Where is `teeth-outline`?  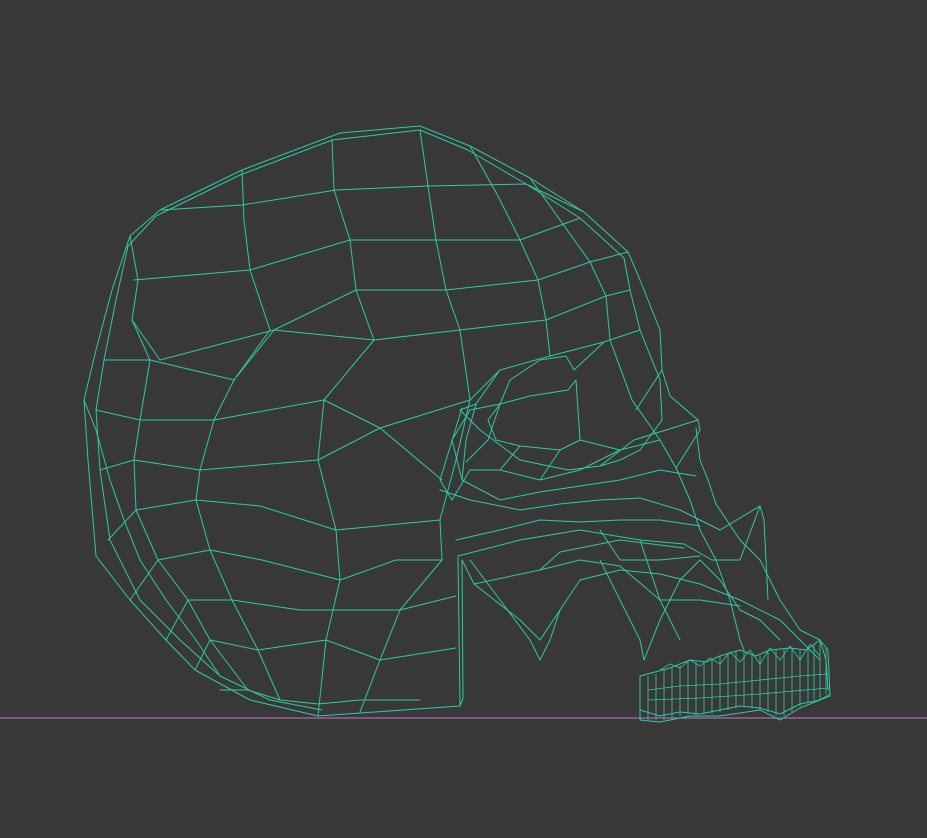
teeth-outline is located at coordinates (735, 686).